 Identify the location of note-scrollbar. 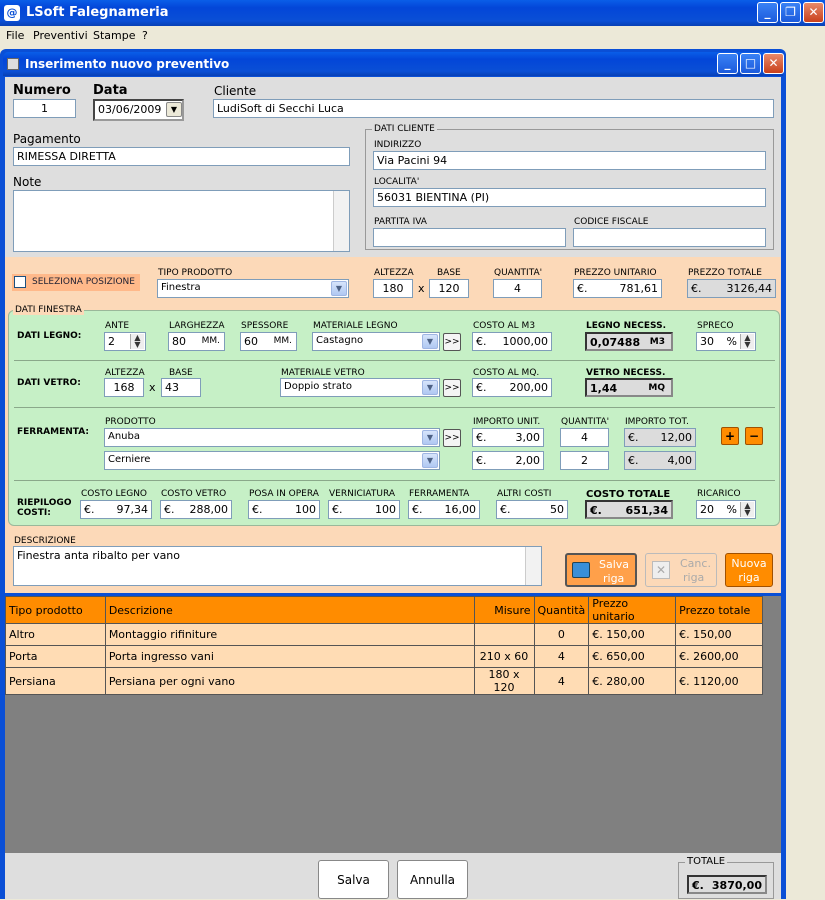
(341, 221).